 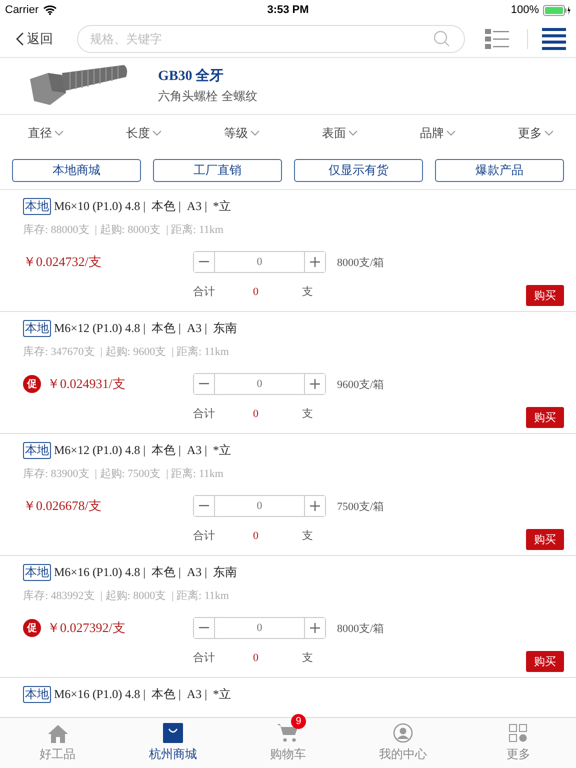 I want to click on filter-button: 仅显示有货, so click(x=358, y=170).